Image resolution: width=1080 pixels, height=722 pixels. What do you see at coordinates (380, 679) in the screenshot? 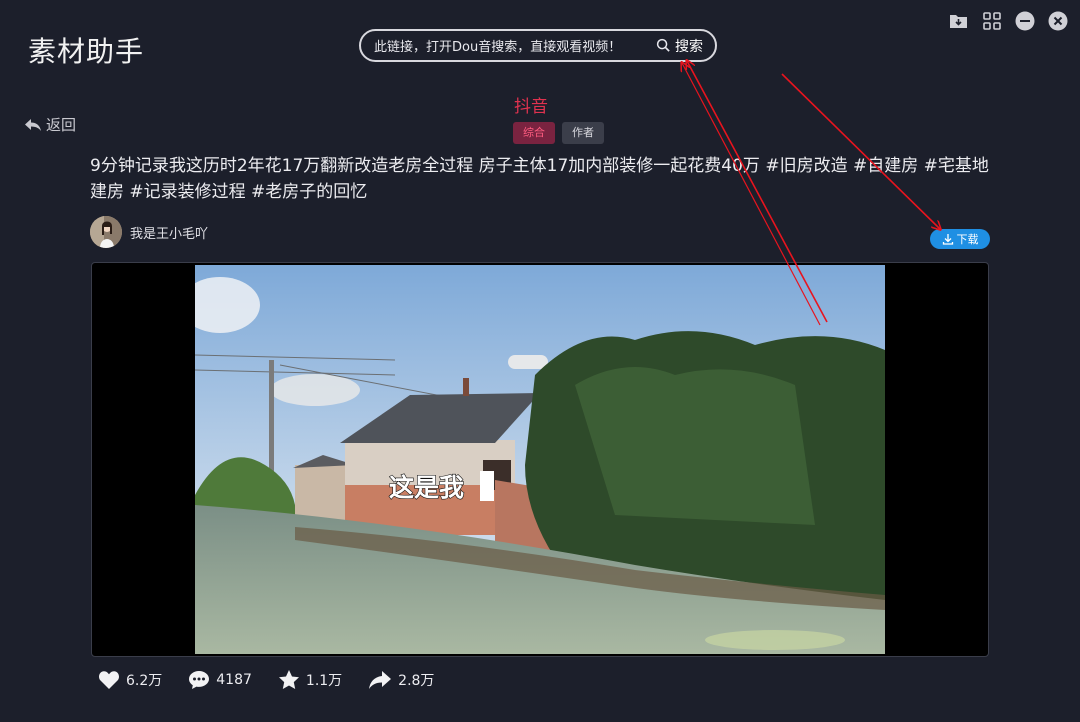
I see `share-icon` at bounding box center [380, 679].